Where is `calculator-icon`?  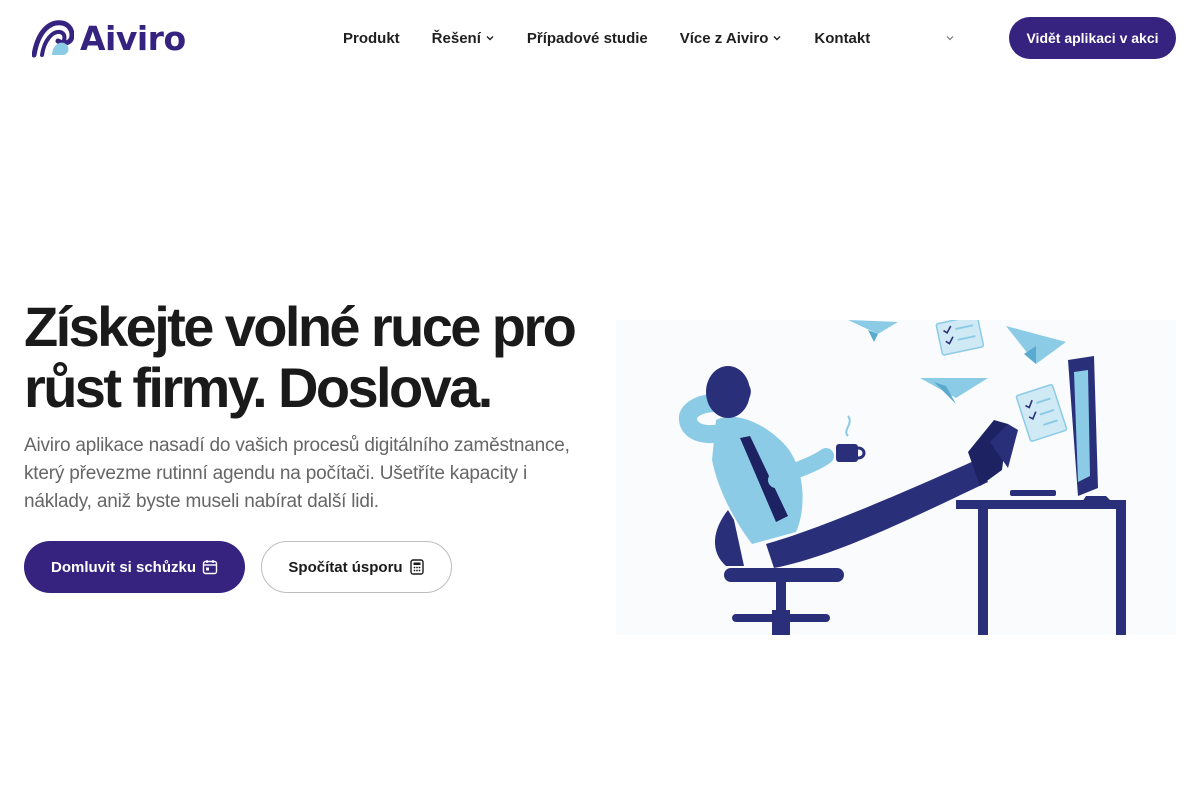
calculator-icon is located at coordinates (417, 567).